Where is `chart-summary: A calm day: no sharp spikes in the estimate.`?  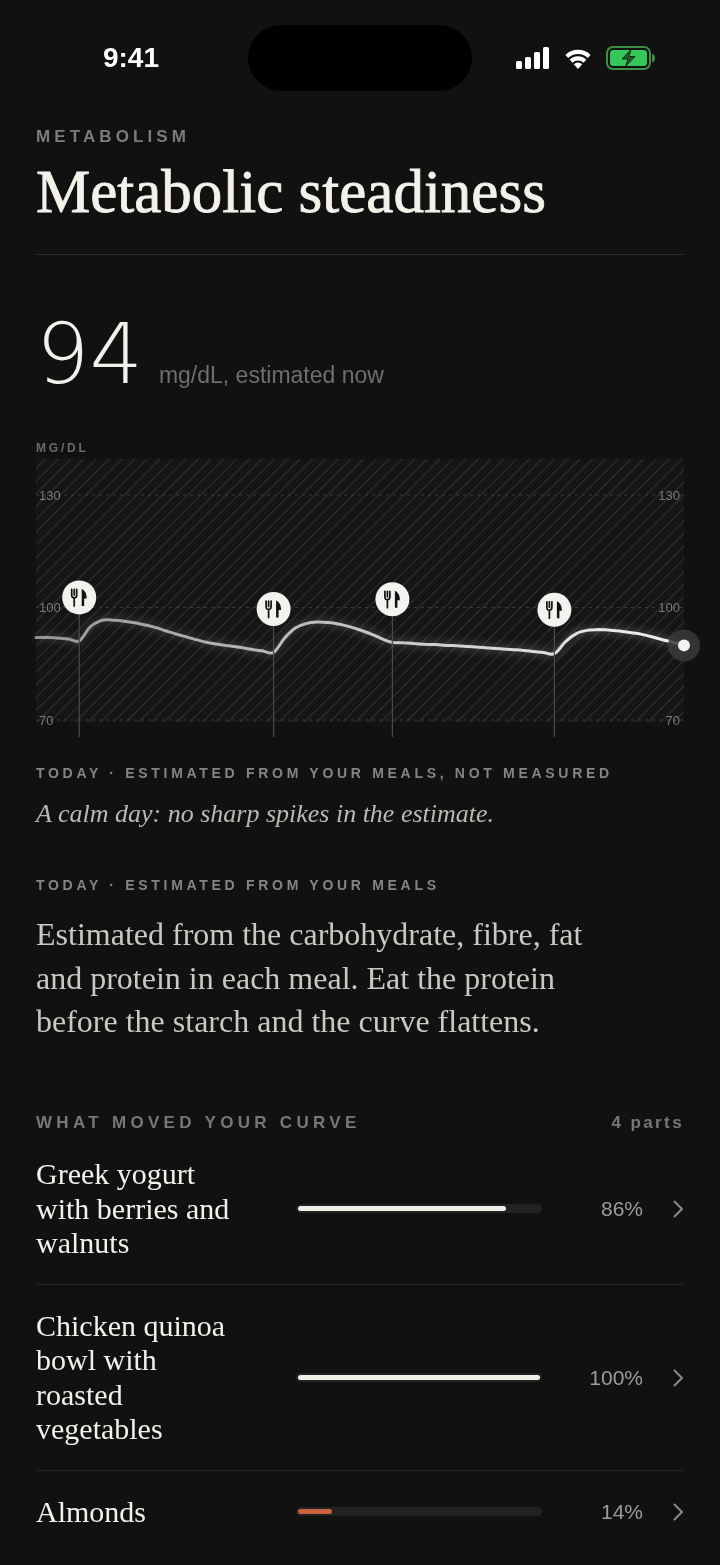 chart-summary: A calm day: no sharp spikes in the estimate. is located at coordinates (265, 814).